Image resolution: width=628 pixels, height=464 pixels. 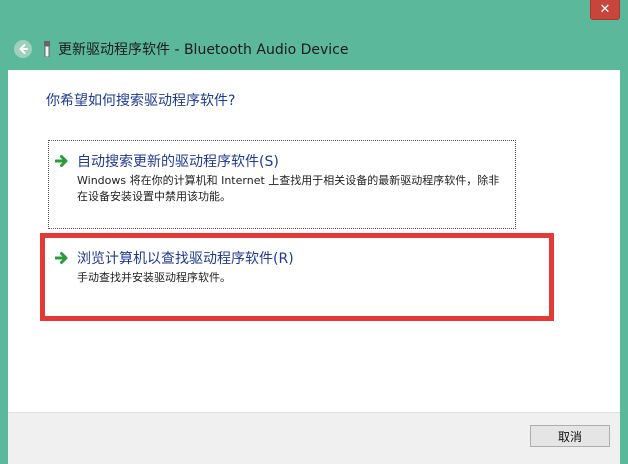 What do you see at coordinates (203, 50) in the screenshot?
I see `window-title: 更新驱动程序软件 - Bluetooth Audio Device` at bounding box center [203, 50].